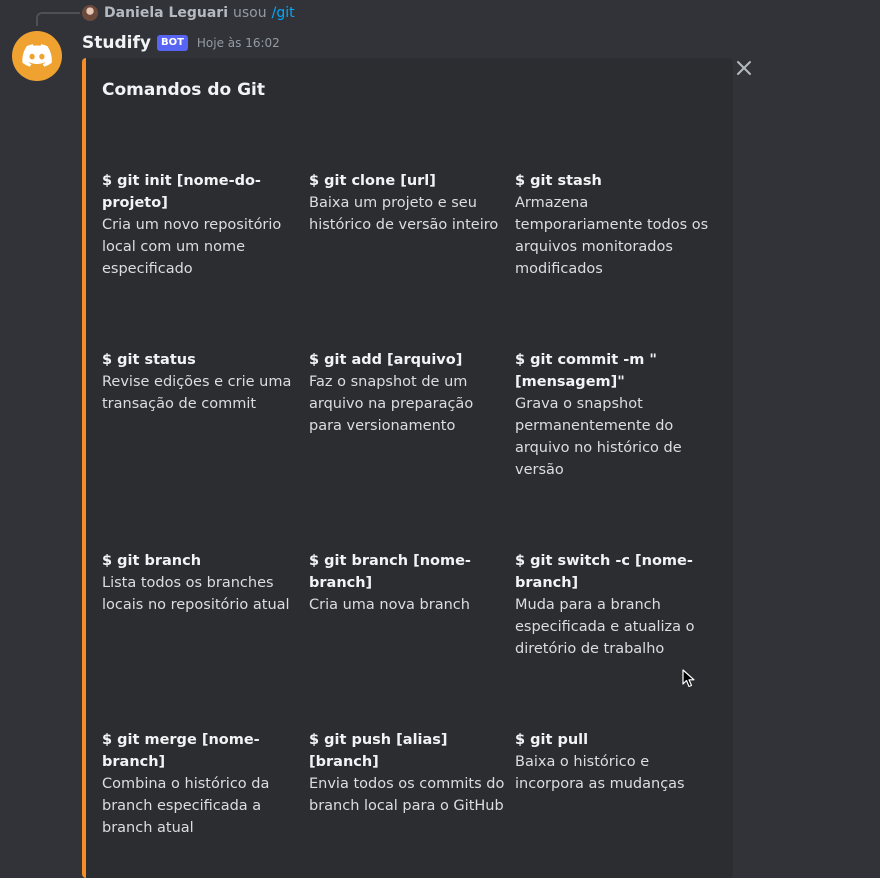 Image resolution: width=880 pixels, height=878 pixels. Describe the element at coordinates (378, 751) in the screenshot. I see `field-name: $ git push [alias] [branch]` at that location.